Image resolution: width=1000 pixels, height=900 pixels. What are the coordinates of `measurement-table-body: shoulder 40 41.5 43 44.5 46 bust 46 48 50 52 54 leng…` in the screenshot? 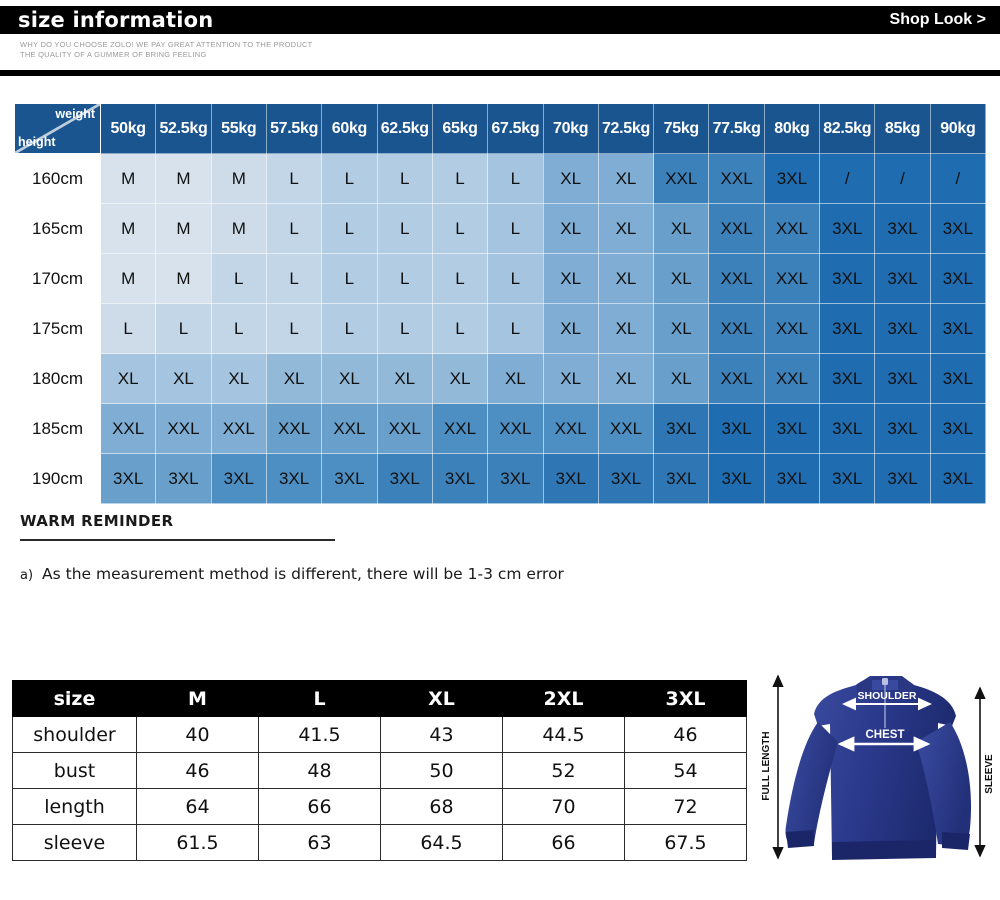 It's located at (379, 788).